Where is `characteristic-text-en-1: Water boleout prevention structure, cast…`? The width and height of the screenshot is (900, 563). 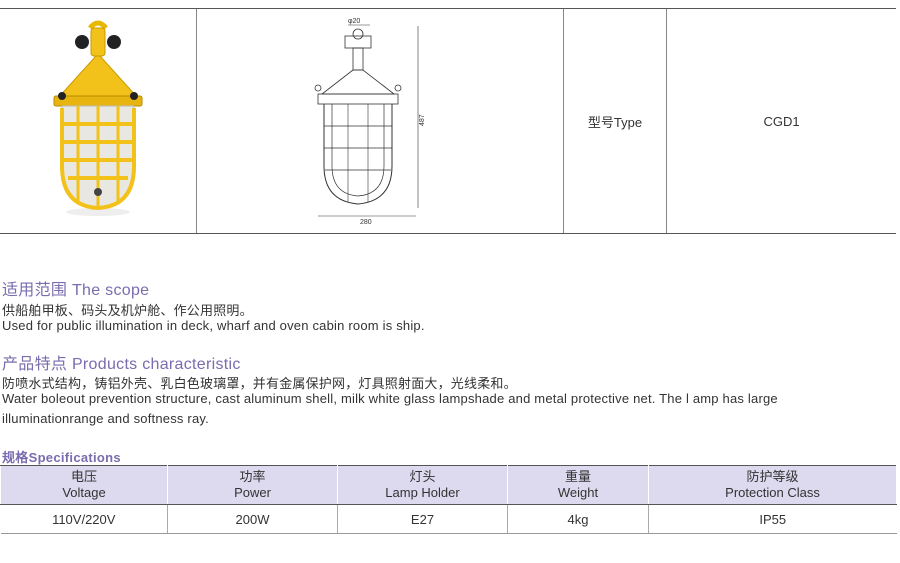 characteristic-text-en-1: Water boleout prevention structure, cast… is located at coordinates (390, 398).